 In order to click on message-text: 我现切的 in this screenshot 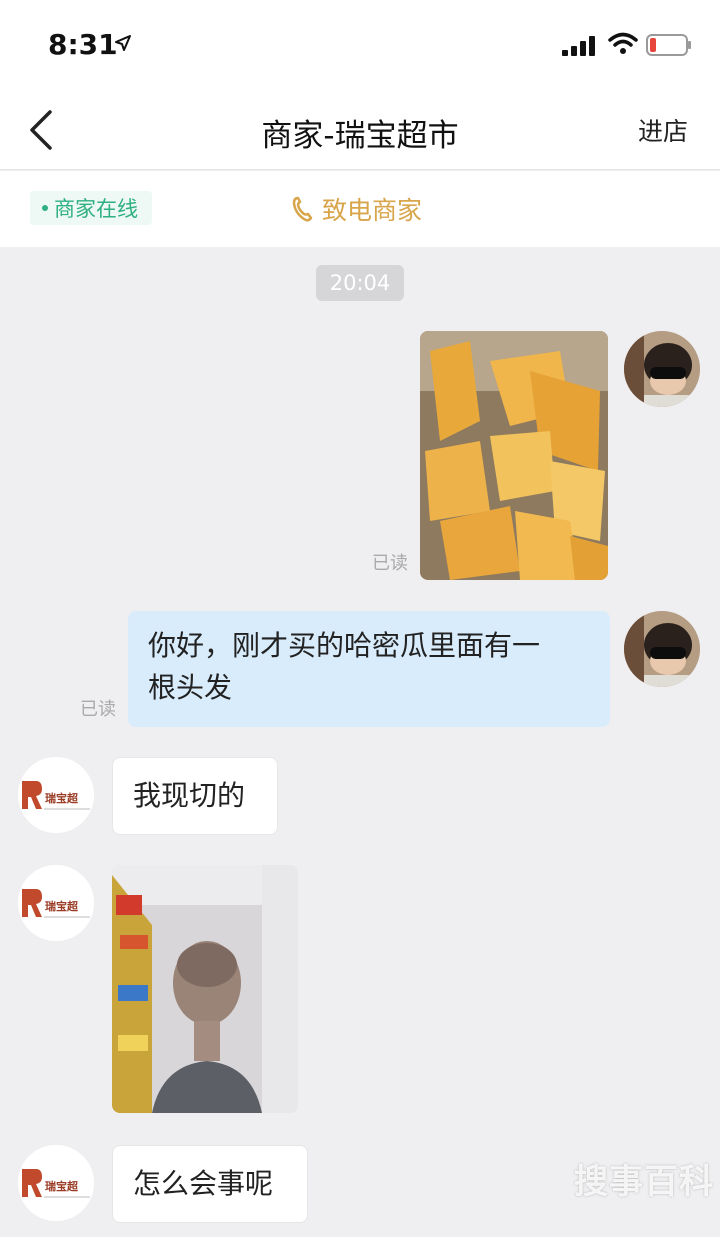, I will do `click(189, 795)`.